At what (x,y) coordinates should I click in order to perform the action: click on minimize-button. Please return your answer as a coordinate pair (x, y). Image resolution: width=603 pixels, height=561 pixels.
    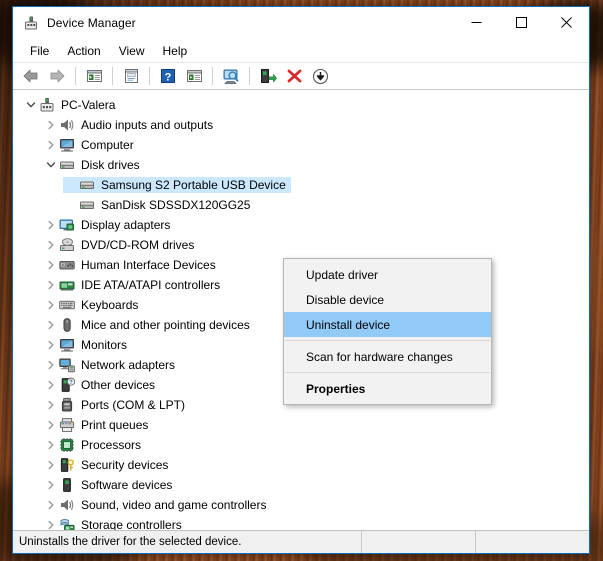
    Looking at the image, I should click on (476, 22).